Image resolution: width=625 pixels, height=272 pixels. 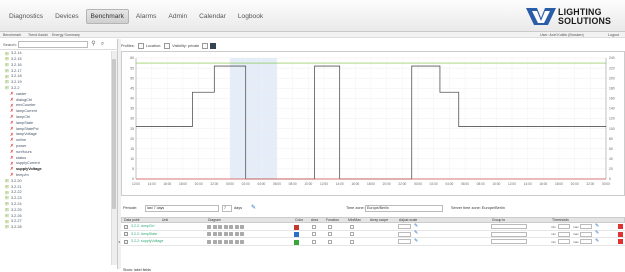 What do you see at coordinates (26, 16) in the screenshot?
I see `nav-item-diagnostics: Diagnostics` at bounding box center [26, 16].